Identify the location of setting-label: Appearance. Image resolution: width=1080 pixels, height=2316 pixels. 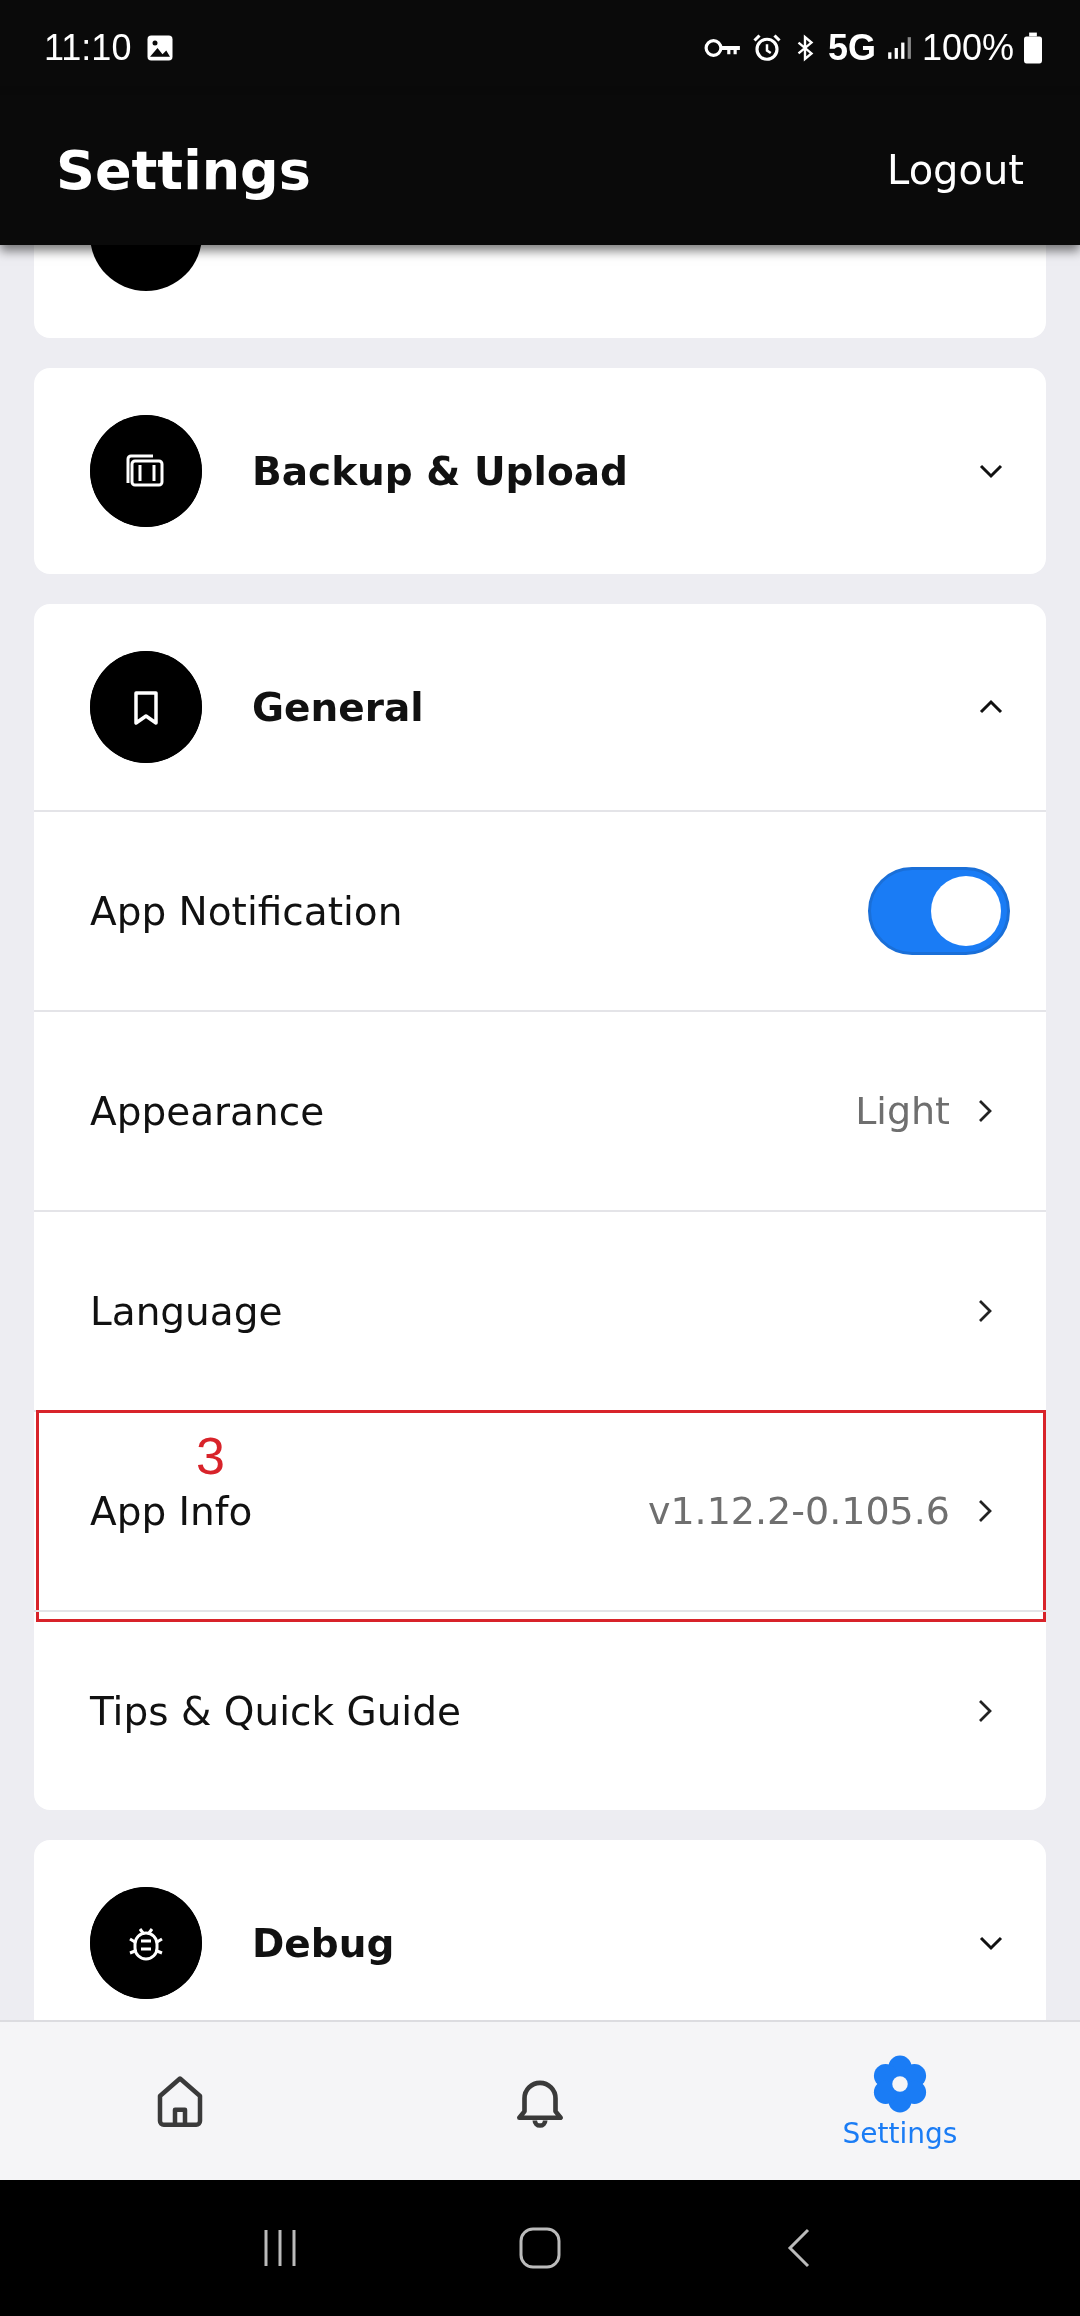
(208, 1111).